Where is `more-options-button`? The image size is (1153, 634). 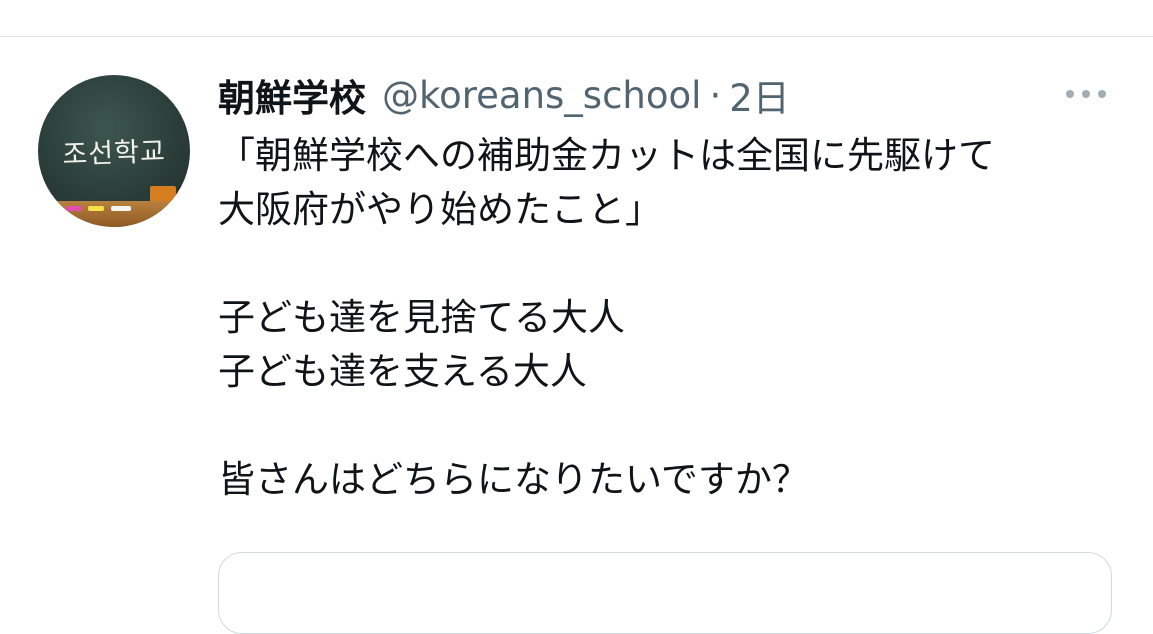 more-options-button is located at coordinates (1086, 94).